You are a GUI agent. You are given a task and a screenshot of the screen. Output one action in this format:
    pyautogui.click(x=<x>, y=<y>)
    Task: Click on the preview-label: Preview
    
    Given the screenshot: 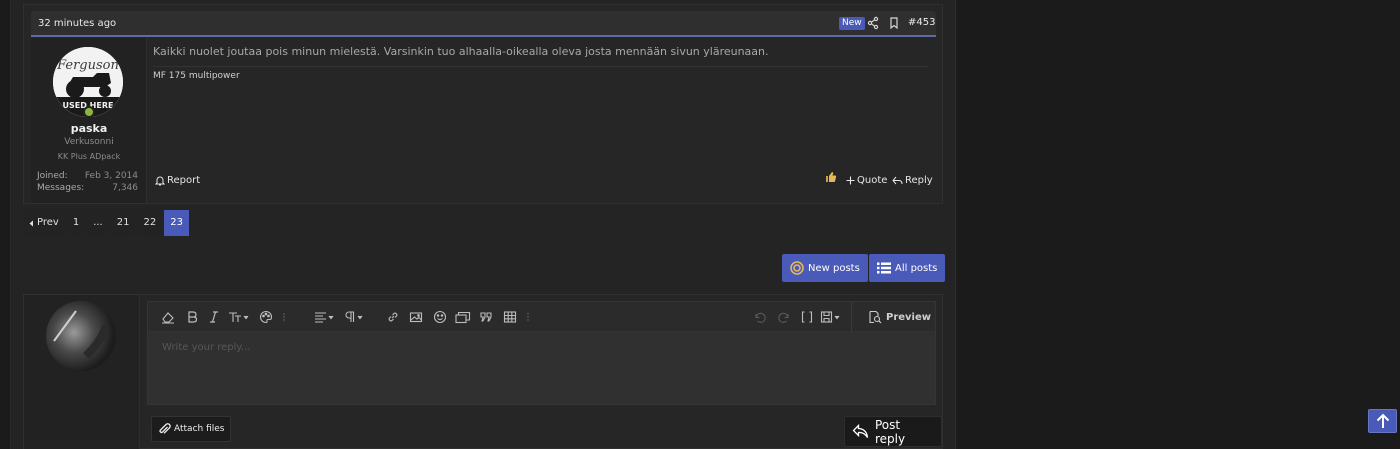 What is the action you would take?
    pyautogui.click(x=909, y=317)
    